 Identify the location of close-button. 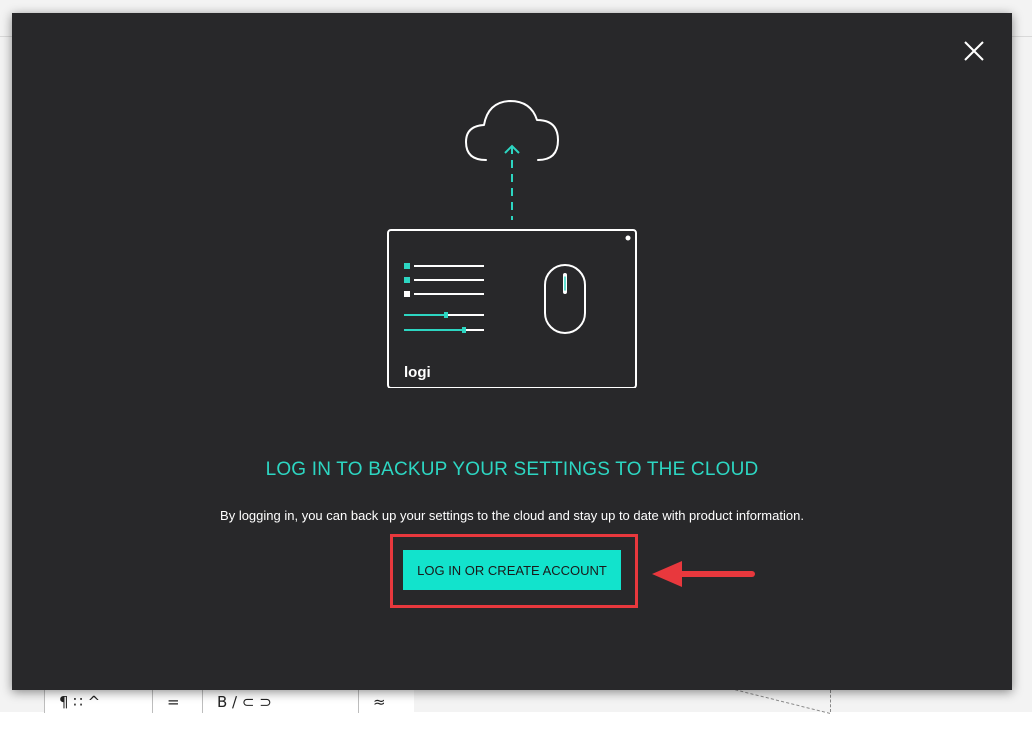
(974, 51).